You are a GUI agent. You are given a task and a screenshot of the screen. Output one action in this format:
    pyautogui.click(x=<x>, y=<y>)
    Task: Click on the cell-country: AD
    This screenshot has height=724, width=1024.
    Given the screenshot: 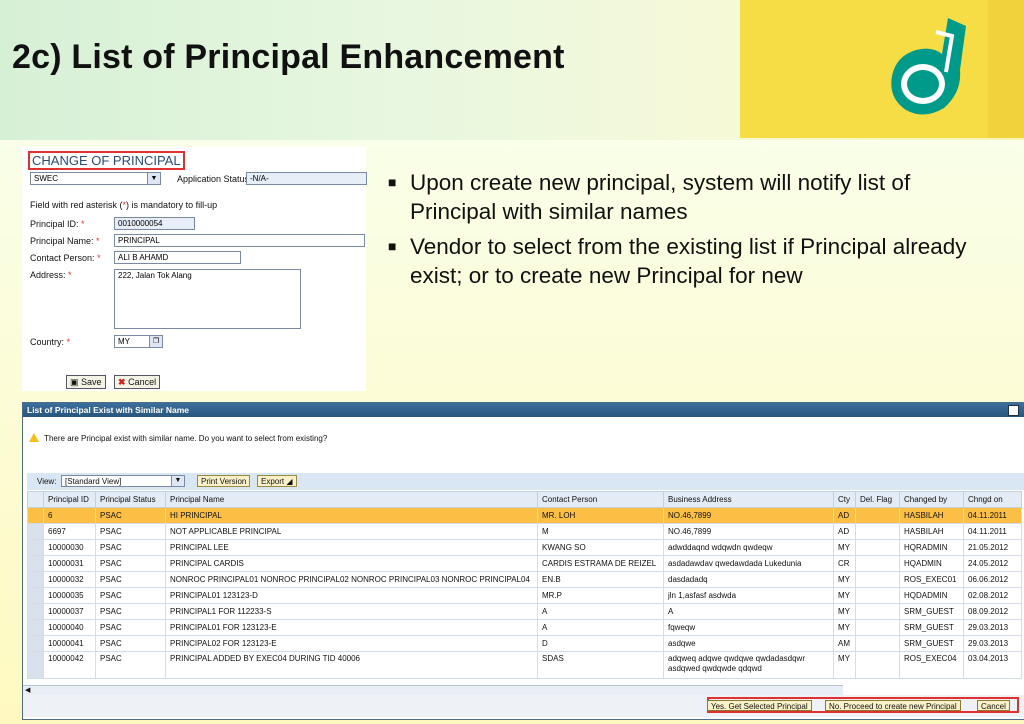 What is the action you would take?
    pyautogui.click(x=844, y=531)
    